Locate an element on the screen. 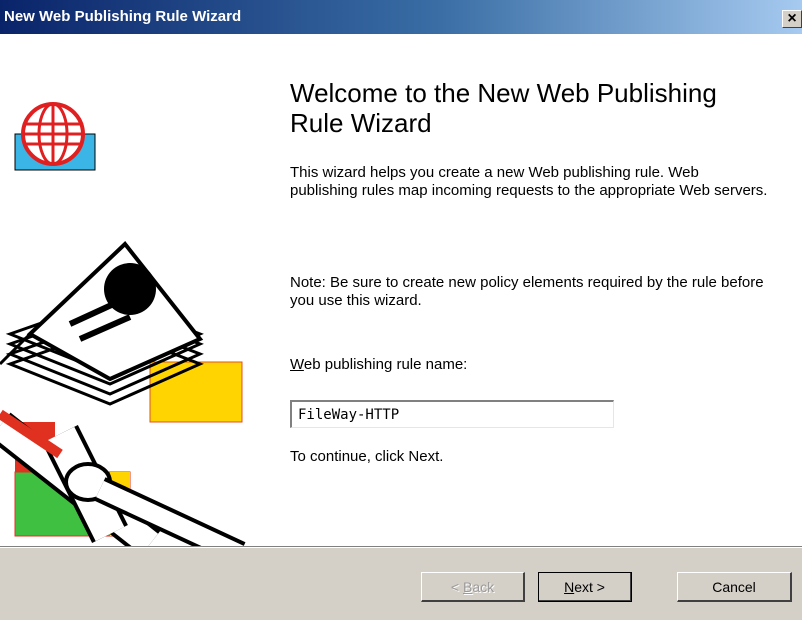 This screenshot has width=802, height=620. rule-name-label-text: eb publishing rule name: is located at coordinates (385, 364).